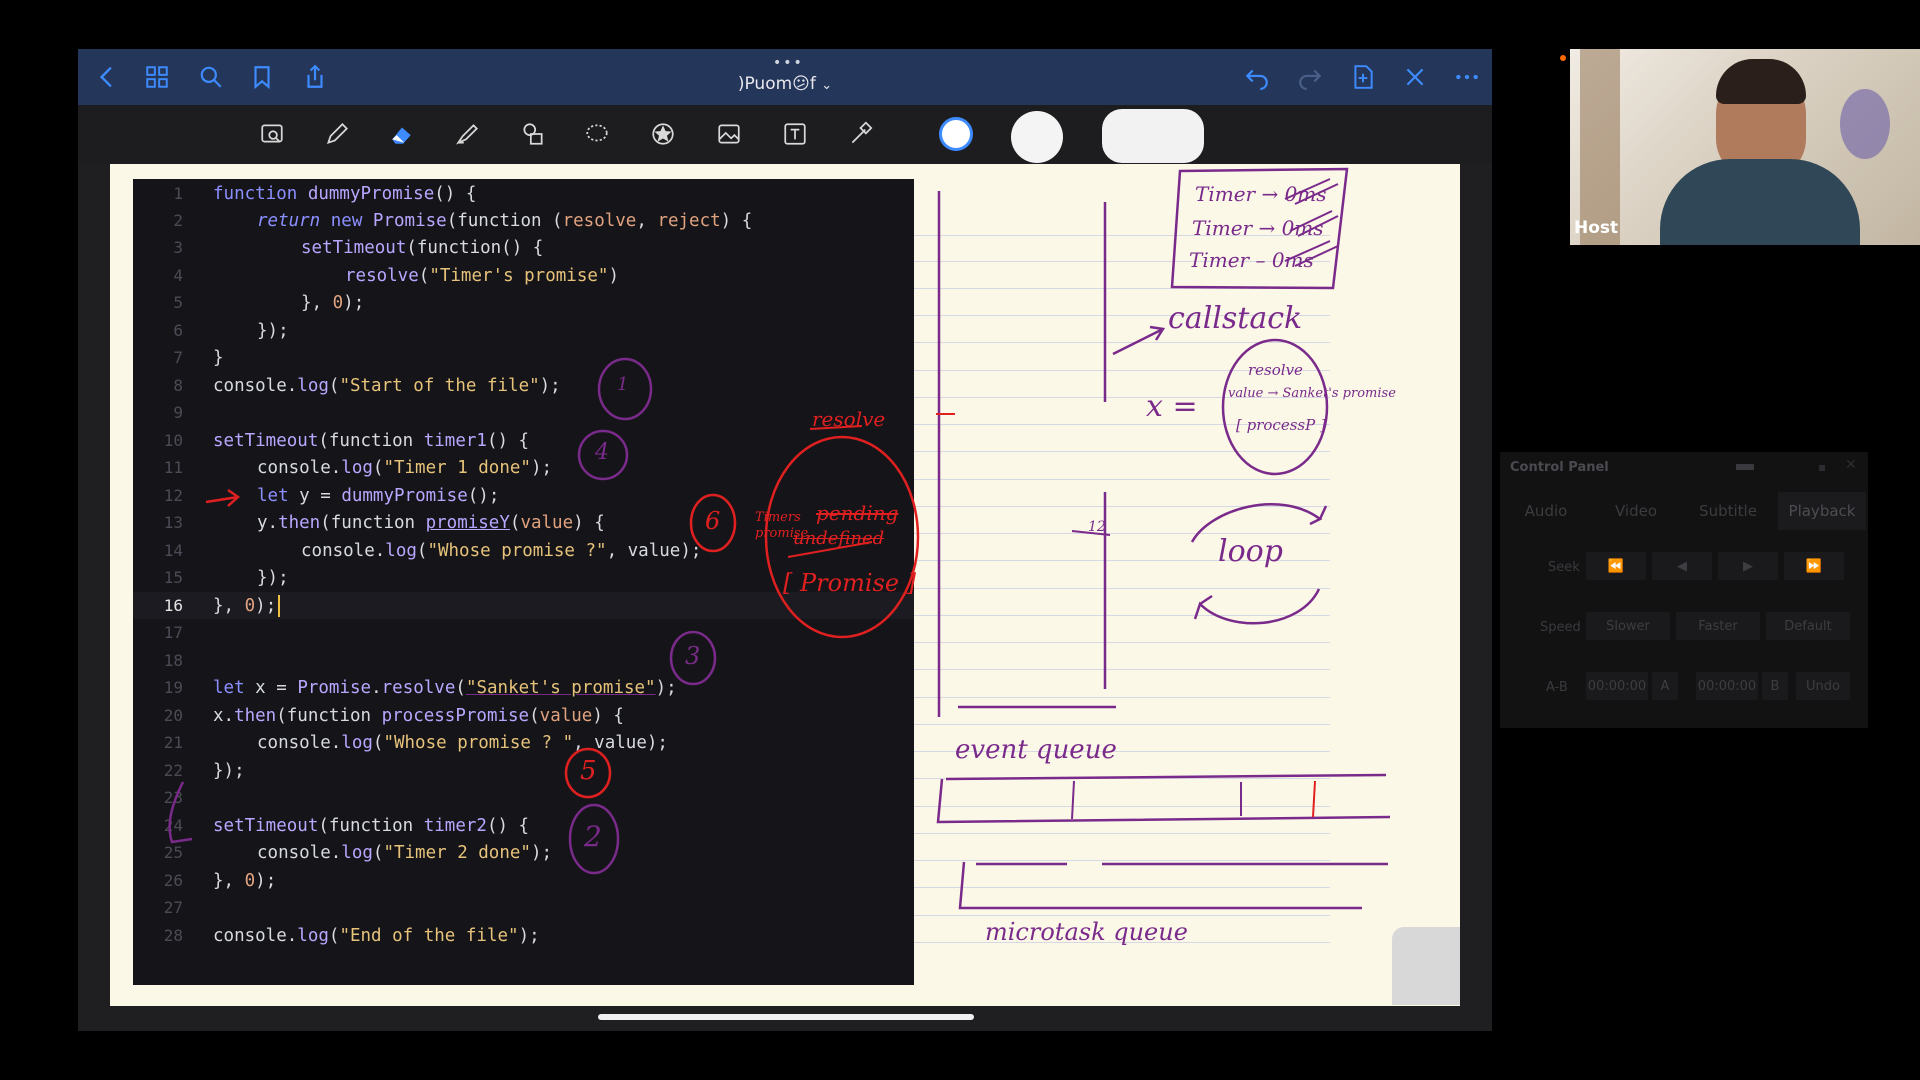 Image resolution: width=1920 pixels, height=1080 pixels. I want to click on a-time: 00:00:00, so click(1617, 686).